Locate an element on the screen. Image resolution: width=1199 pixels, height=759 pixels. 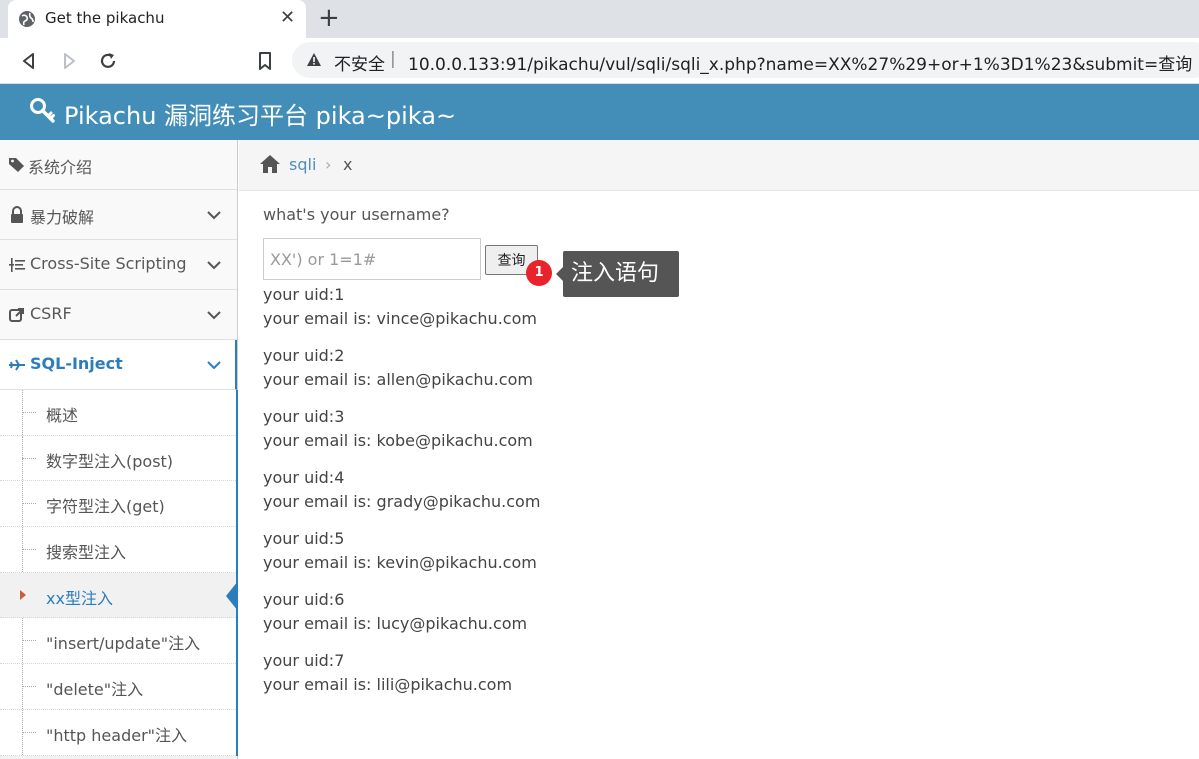
submenu-item: 搜索型注入 is located at coordinates (118, 550).